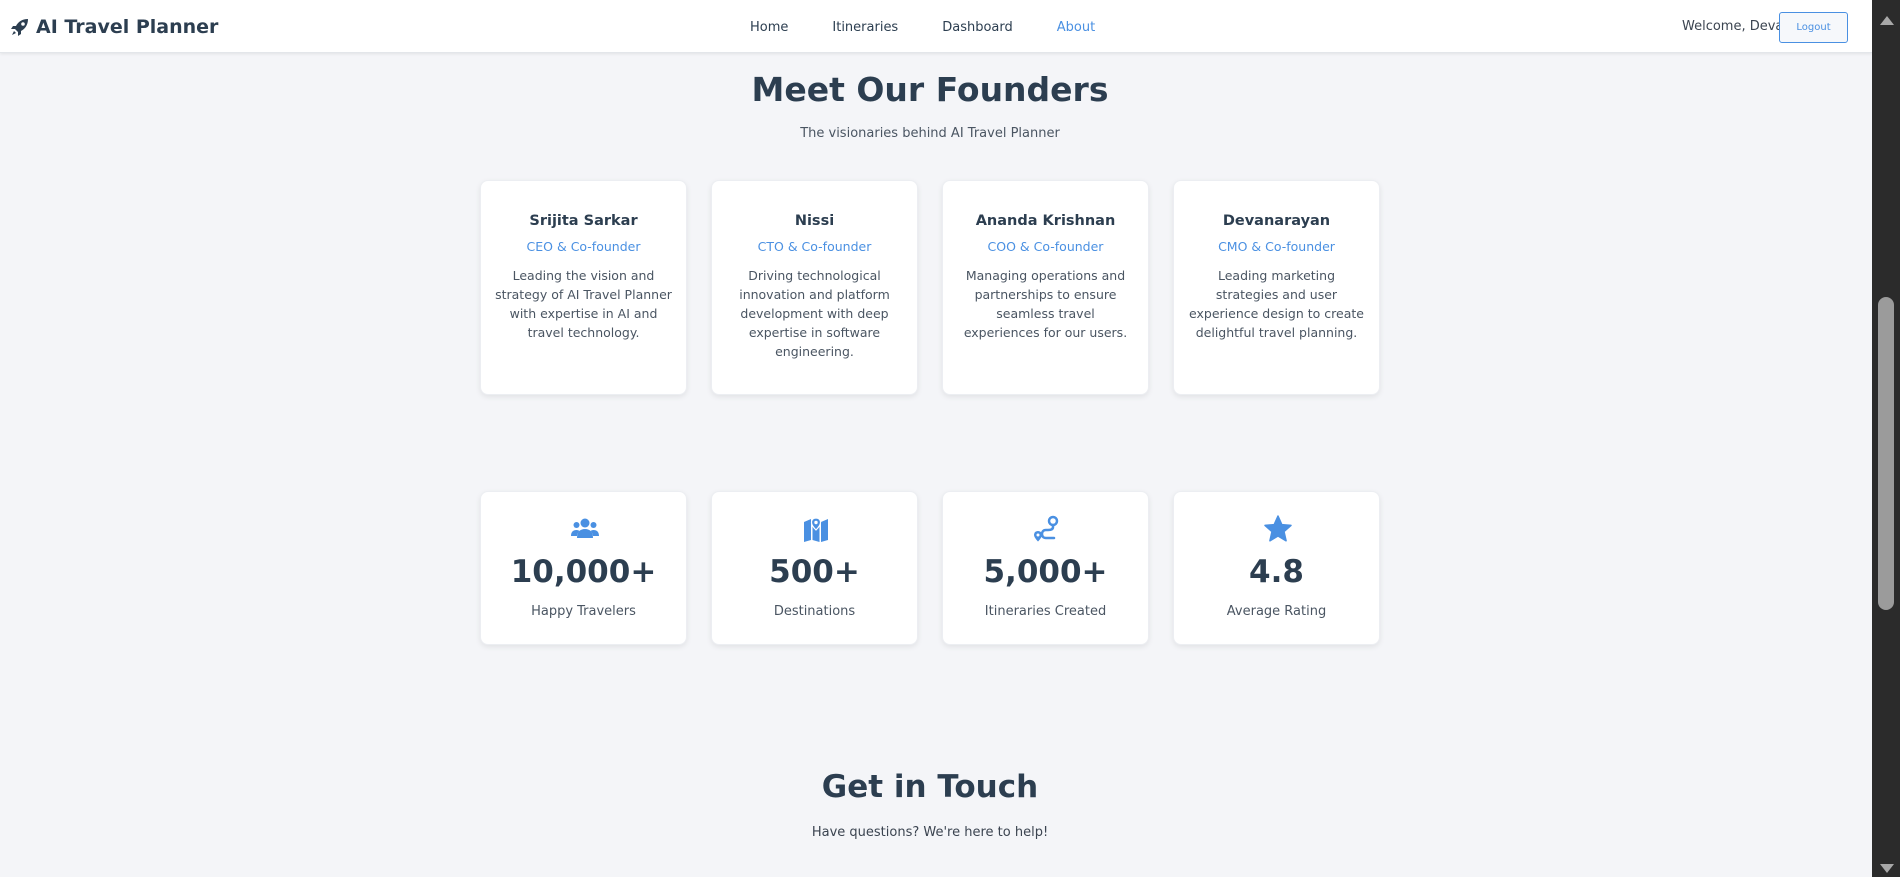  I want to click on nav-link-dashboard: Dashboard, so click(977, 27).